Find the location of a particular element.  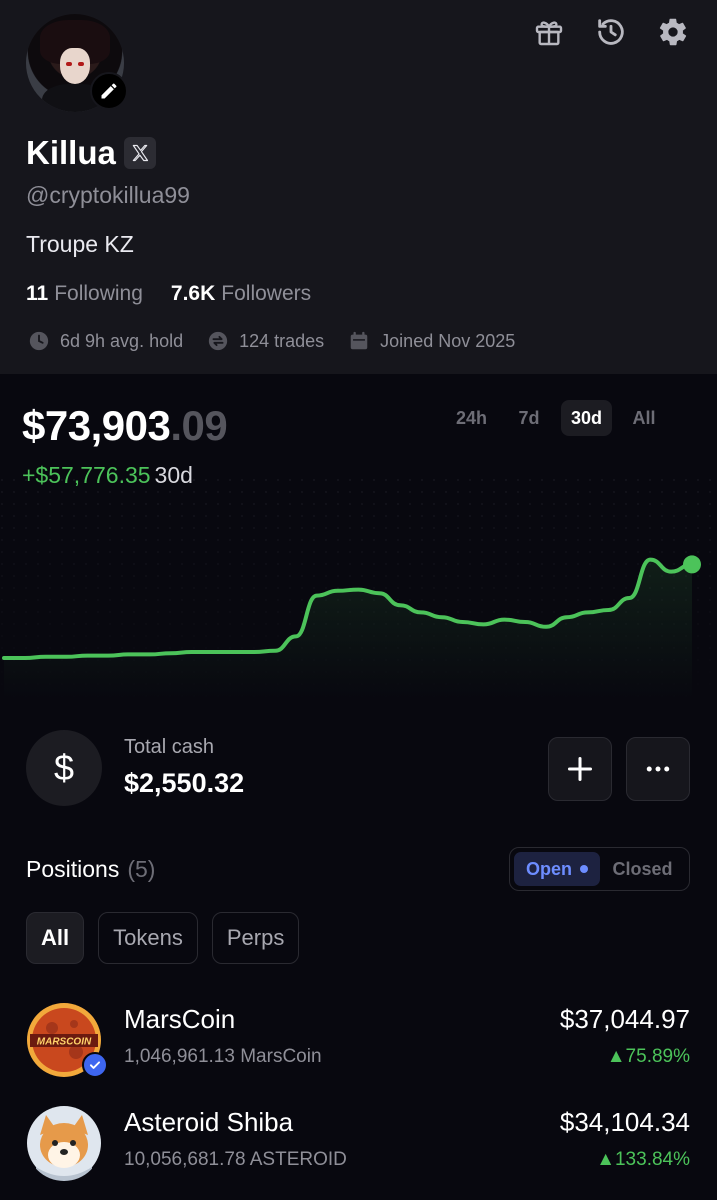

add-cash-button is located at coordinates (580, 769).